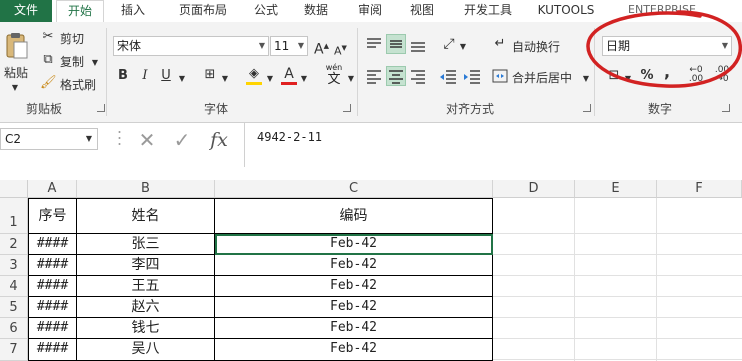 Image resolution: width=742 pixels, height=361 pixels. I want to click on copy-dropdown-icon: ▼, so click(95, 63).